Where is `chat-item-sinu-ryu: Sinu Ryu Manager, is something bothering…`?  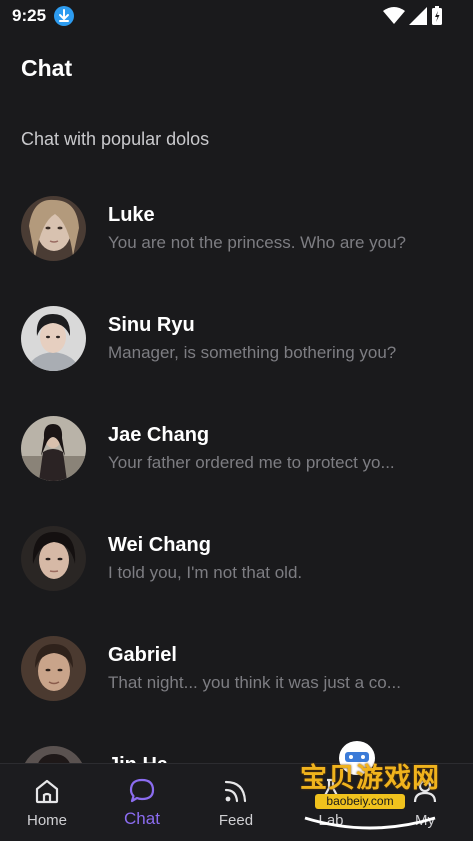
chat-item-sinu-ryu: Sinu Ryu Manager, is something bothering… is located at coordinates (236, 337).